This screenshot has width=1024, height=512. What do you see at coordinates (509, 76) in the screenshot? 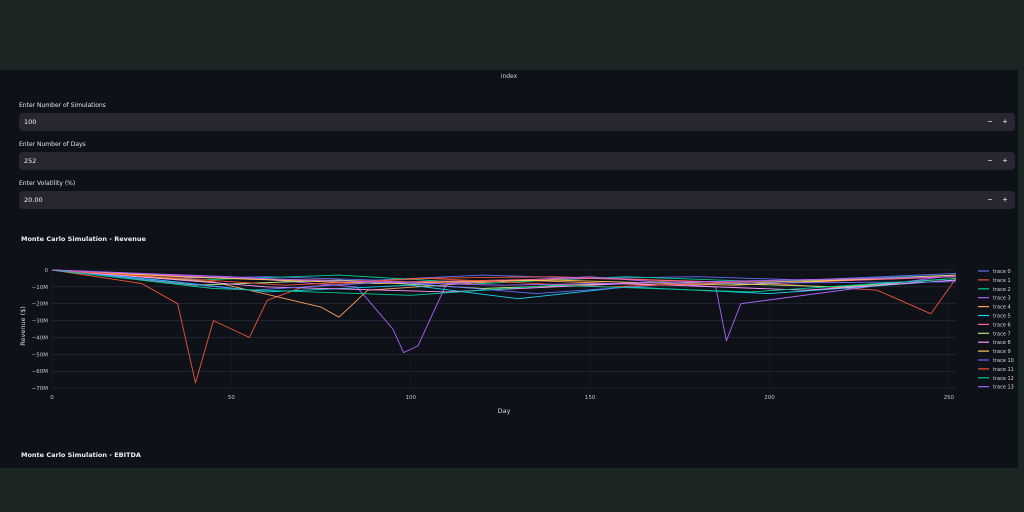
I see `page-title: index` at bounding box center [509, 76].